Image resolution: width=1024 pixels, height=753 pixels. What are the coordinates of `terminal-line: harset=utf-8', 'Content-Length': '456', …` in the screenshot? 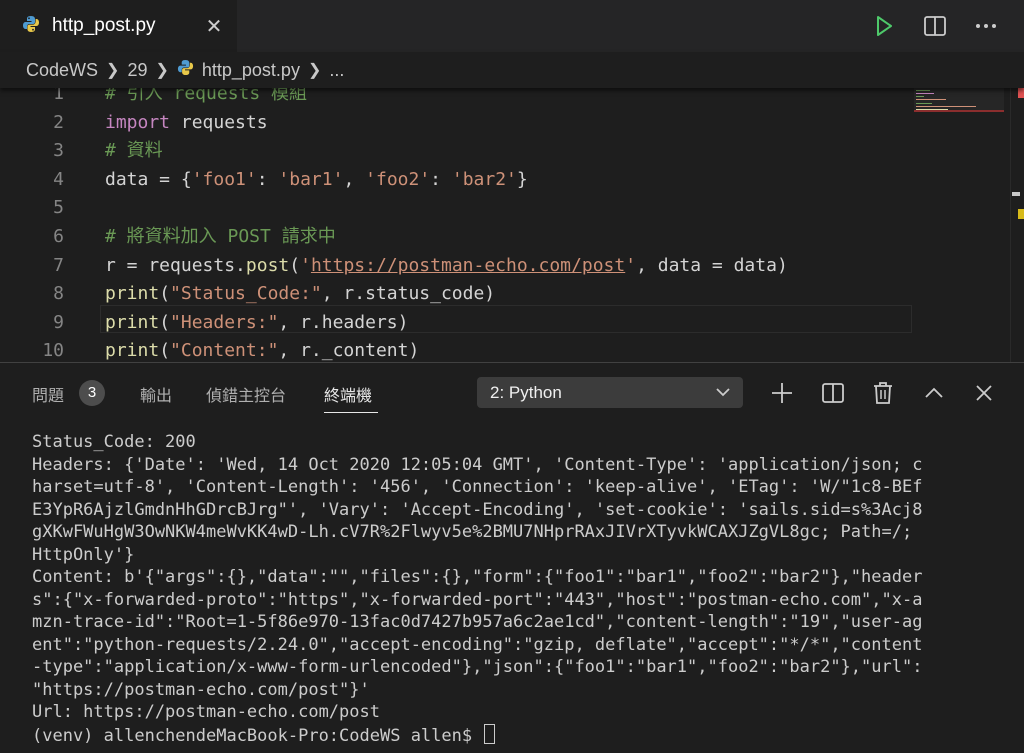 It's located at (477, 487).